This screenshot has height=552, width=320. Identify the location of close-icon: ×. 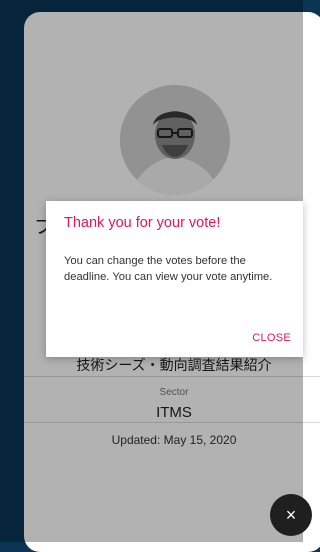
(291, 514).